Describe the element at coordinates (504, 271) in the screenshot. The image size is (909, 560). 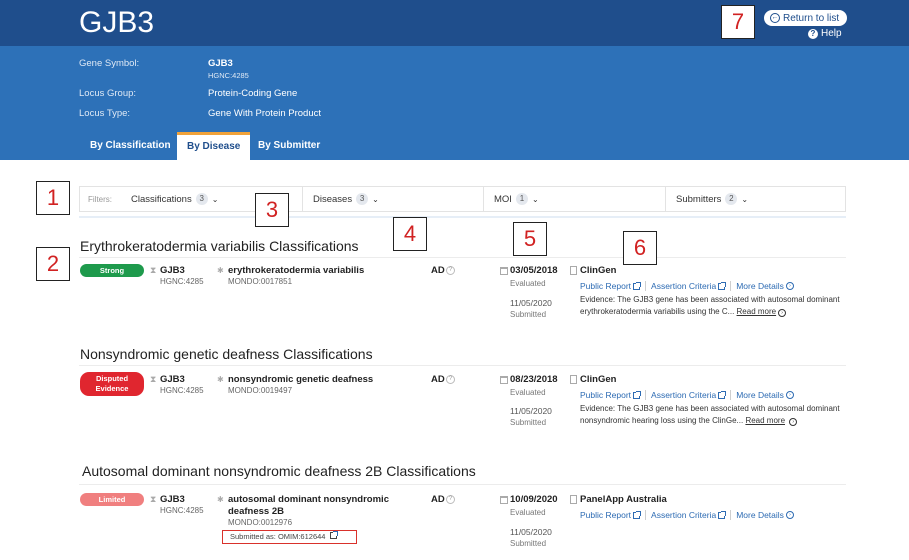
I see `calendar-icon` at that location.